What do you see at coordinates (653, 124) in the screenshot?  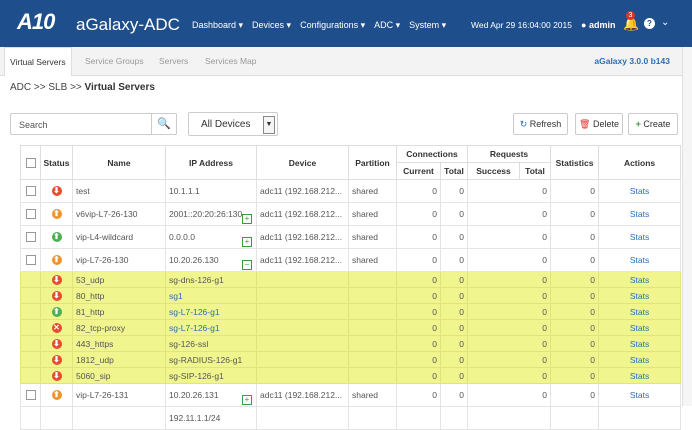 I see `create-button: + Create` at bounding box center [653, 124].